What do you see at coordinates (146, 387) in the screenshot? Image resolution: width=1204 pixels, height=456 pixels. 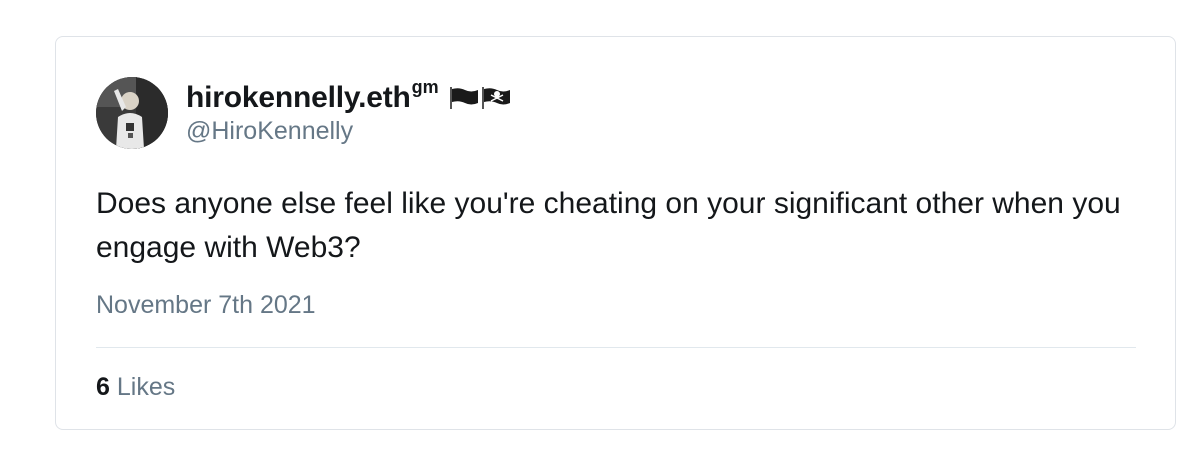 I see `likes-label: Likes` at bounding box center [146, 387].